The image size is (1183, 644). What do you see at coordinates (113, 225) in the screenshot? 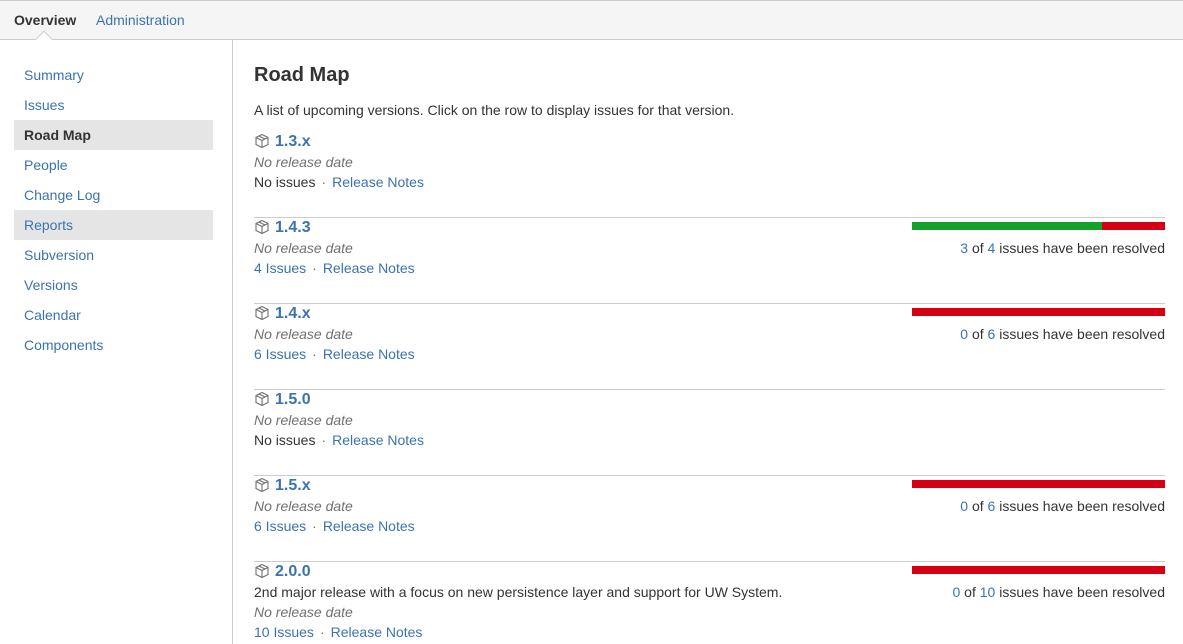
I see `sidebar-item-reports: Reports` at bounding box center [113, 225].